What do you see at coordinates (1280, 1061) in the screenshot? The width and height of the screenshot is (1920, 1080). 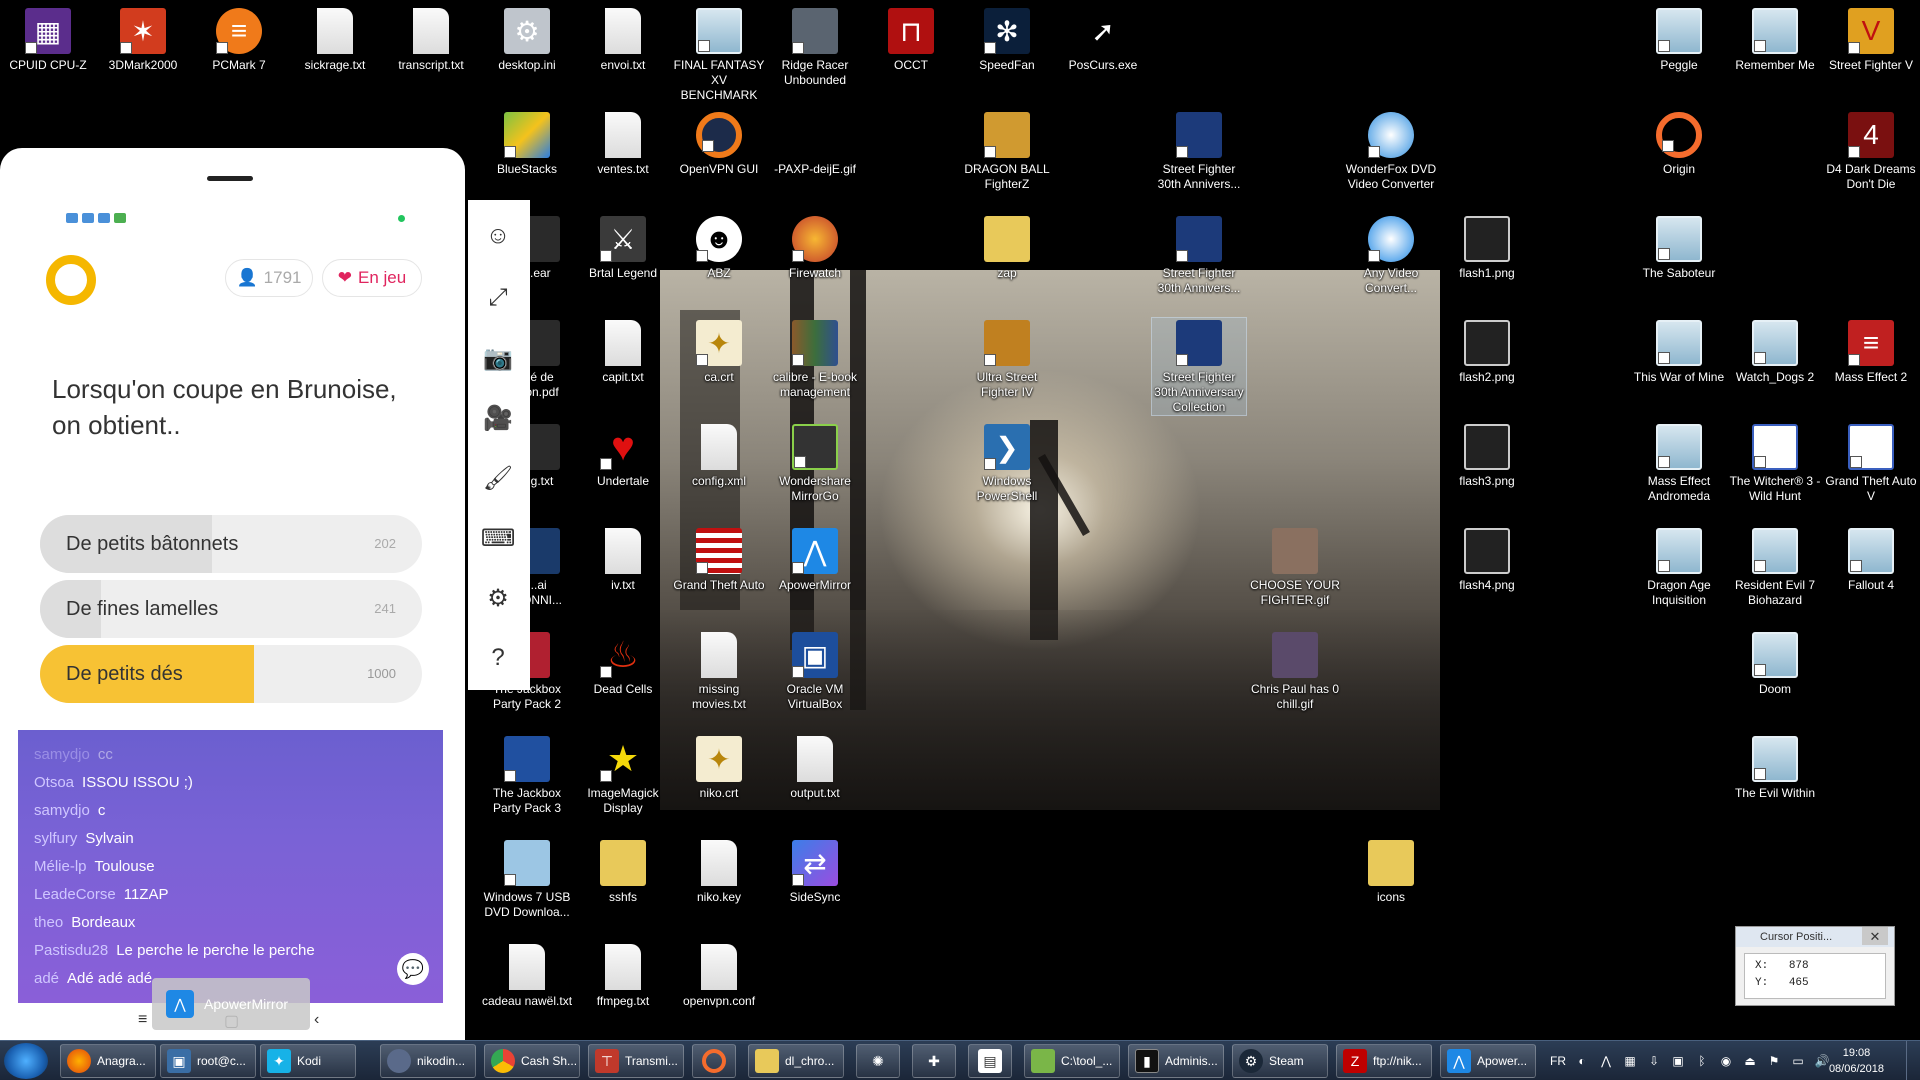 I see `taskbar-steam: ⚙ Steam` at bounding box center [1280, 1061].